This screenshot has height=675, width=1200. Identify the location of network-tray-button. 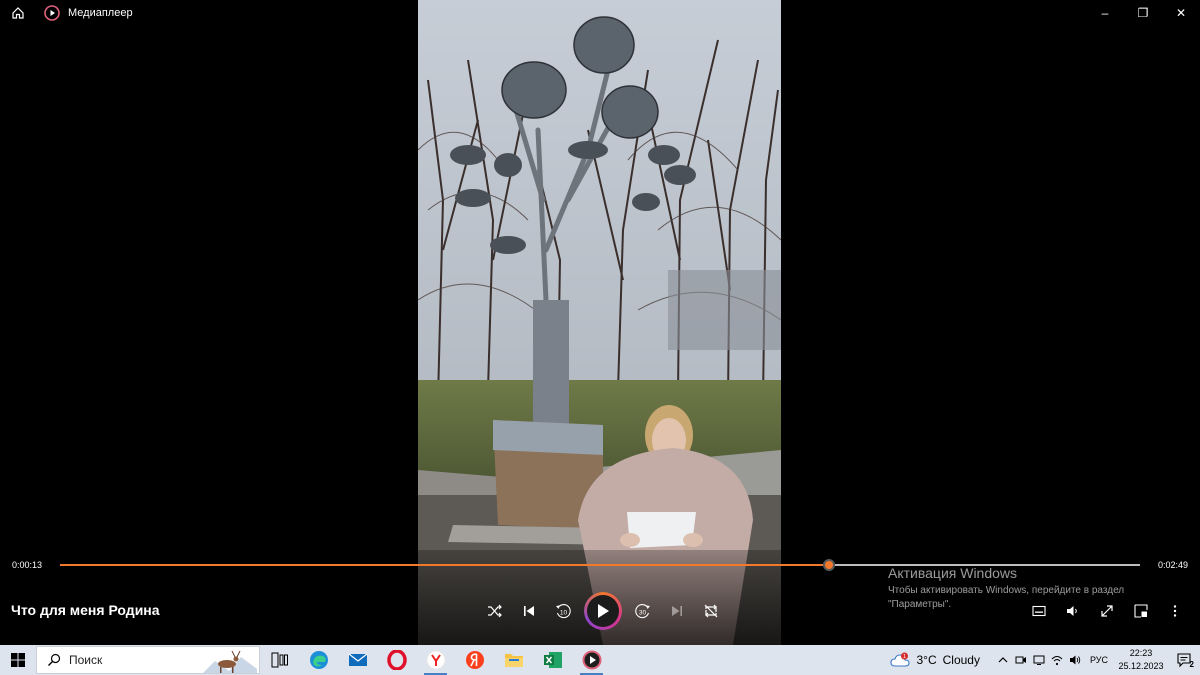
(1057, 660).